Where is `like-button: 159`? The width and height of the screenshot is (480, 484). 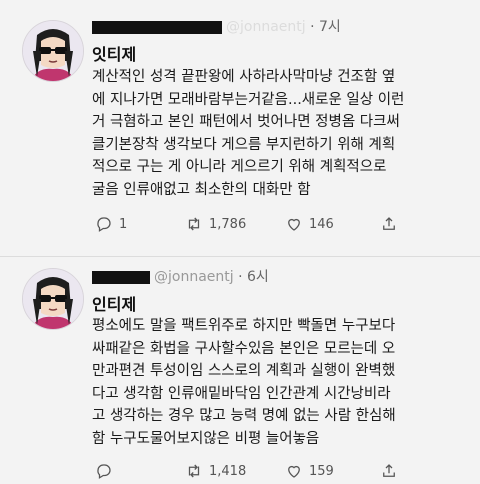 like-button: 159 is located at coordinates (309, 471).